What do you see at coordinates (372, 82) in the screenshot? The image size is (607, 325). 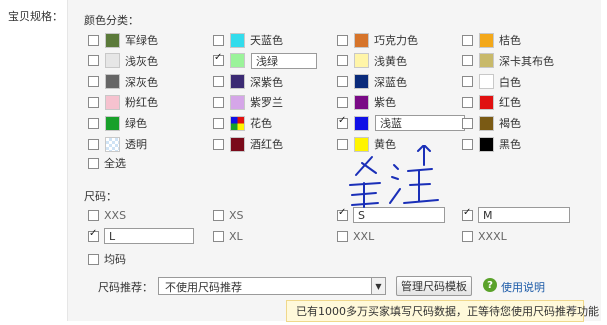 I see `color-option: 深蓝色` at bounding box center [372, 82].